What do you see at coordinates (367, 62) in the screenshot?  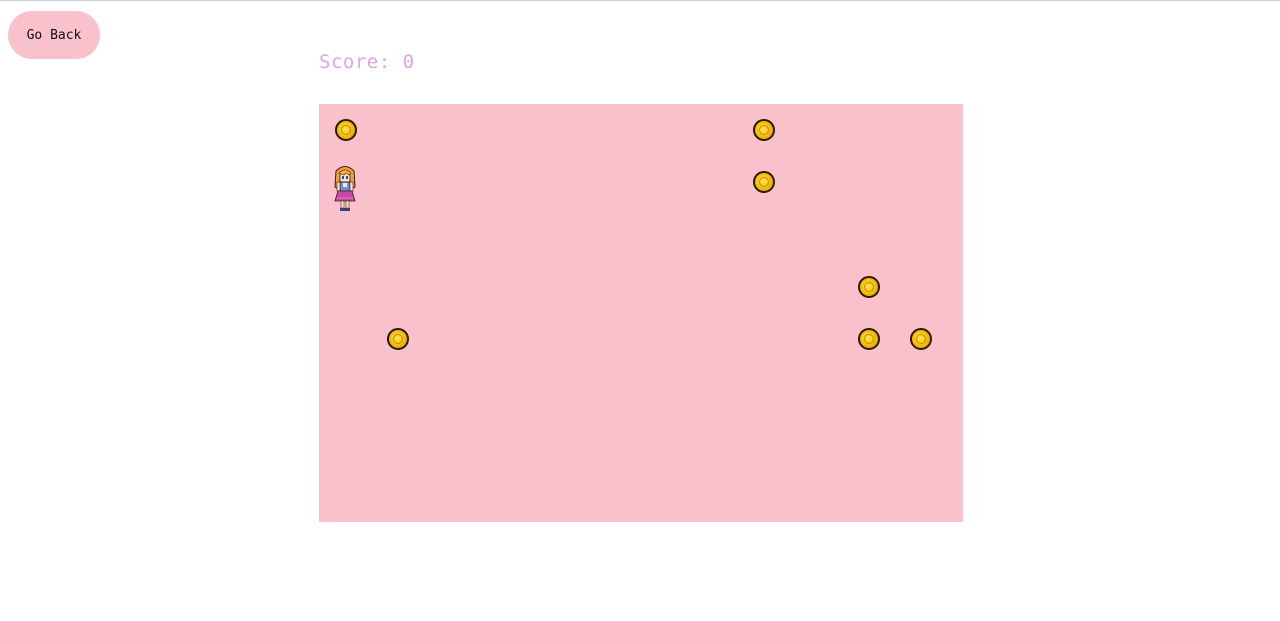 I see `score-display: Score: 0` at bounding box center [367, 62].